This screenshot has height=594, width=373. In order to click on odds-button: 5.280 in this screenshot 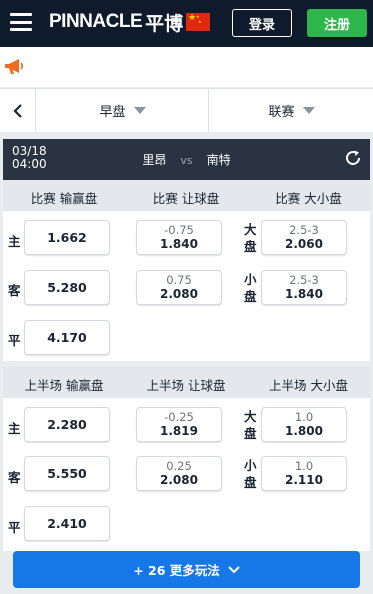, I will do `click(67, 287)`.